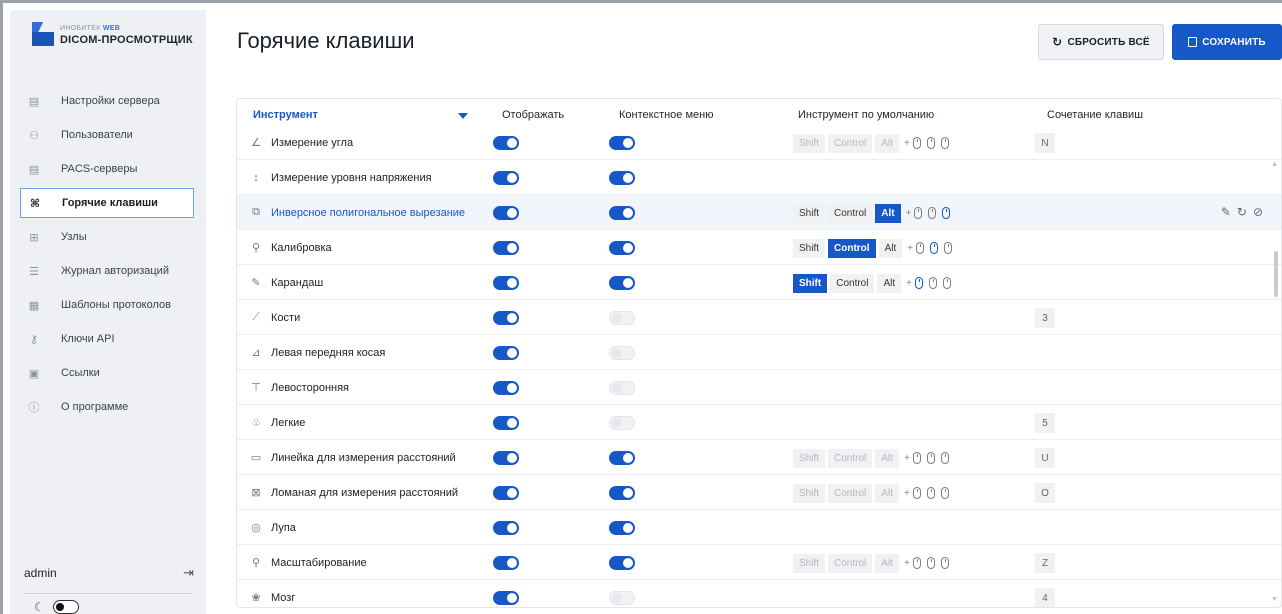 This screenshot has height=614, width=1282. Describe the element at coordinates (108, 237) in the screenshot. I see `sidebar-item-nodes: ⊞ Узлы` at that location.